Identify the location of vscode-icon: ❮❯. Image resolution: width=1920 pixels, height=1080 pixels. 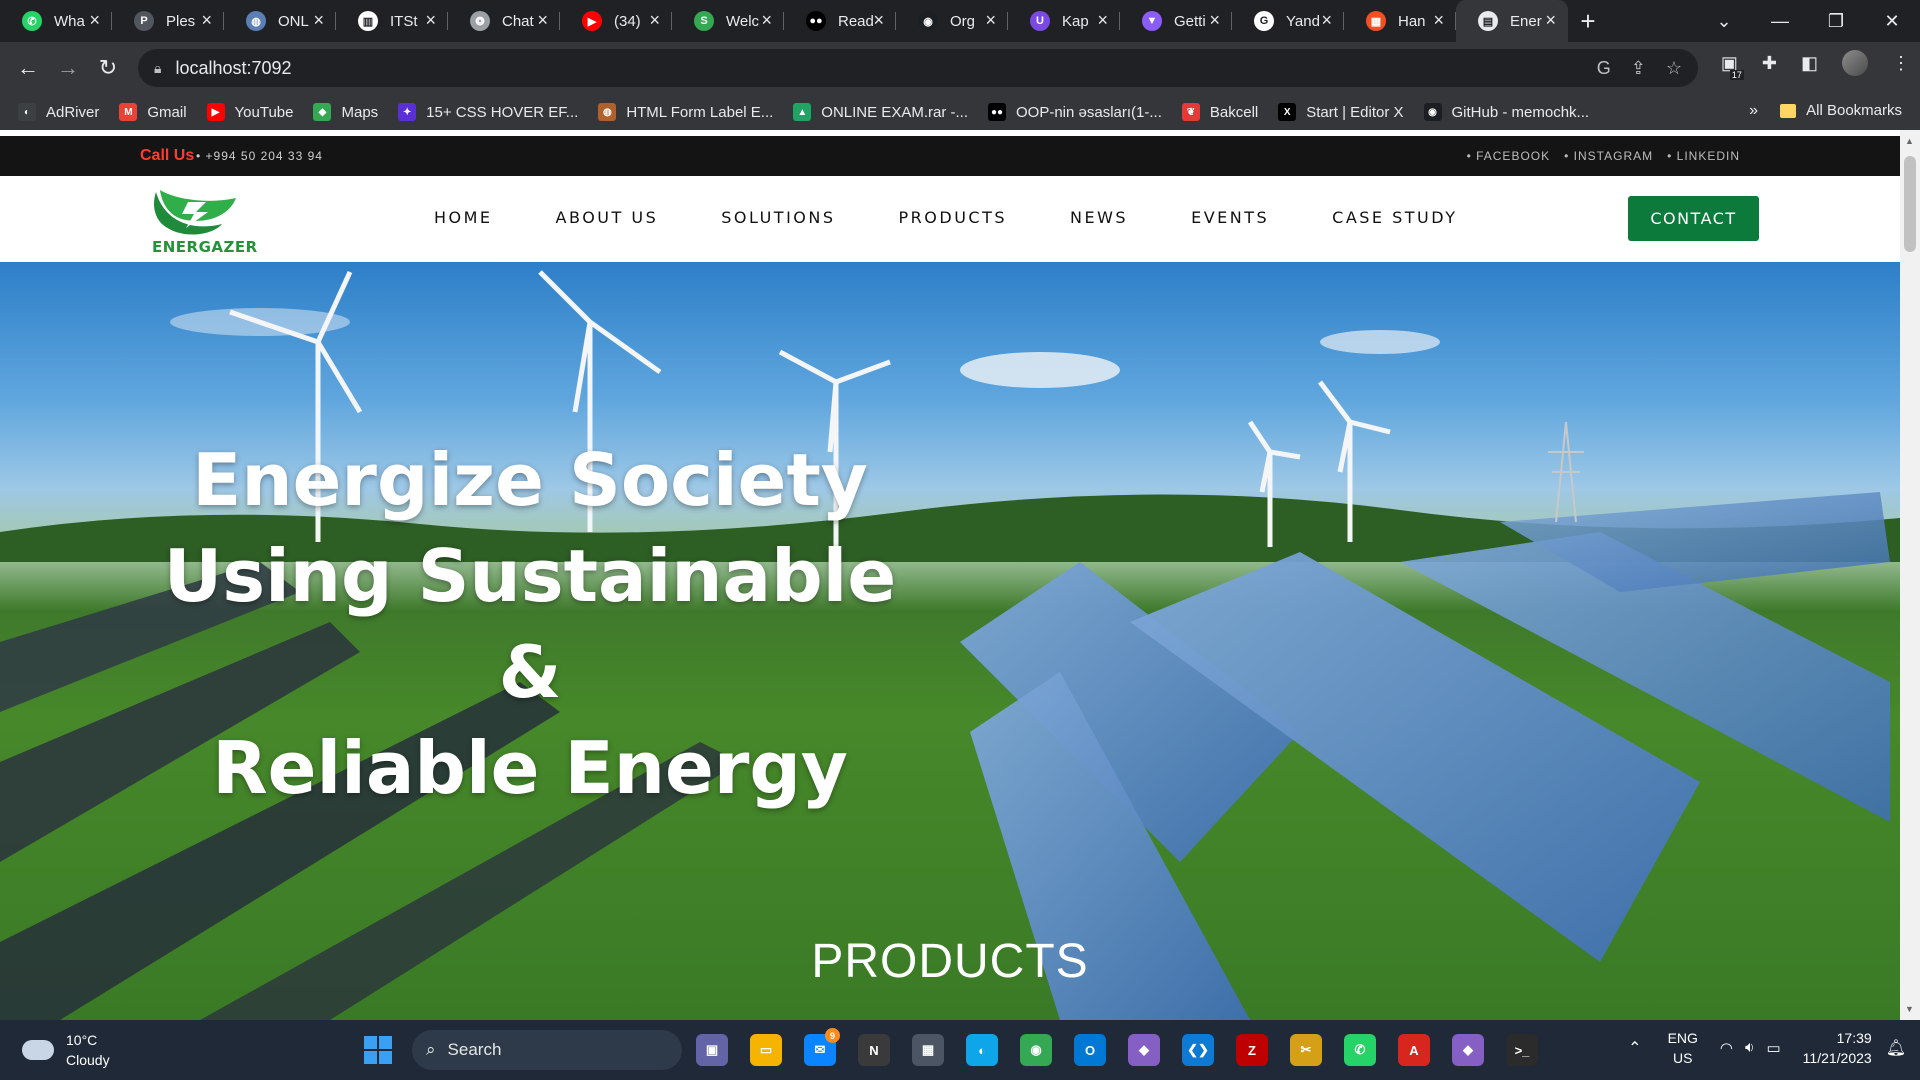
(1198, 1050).